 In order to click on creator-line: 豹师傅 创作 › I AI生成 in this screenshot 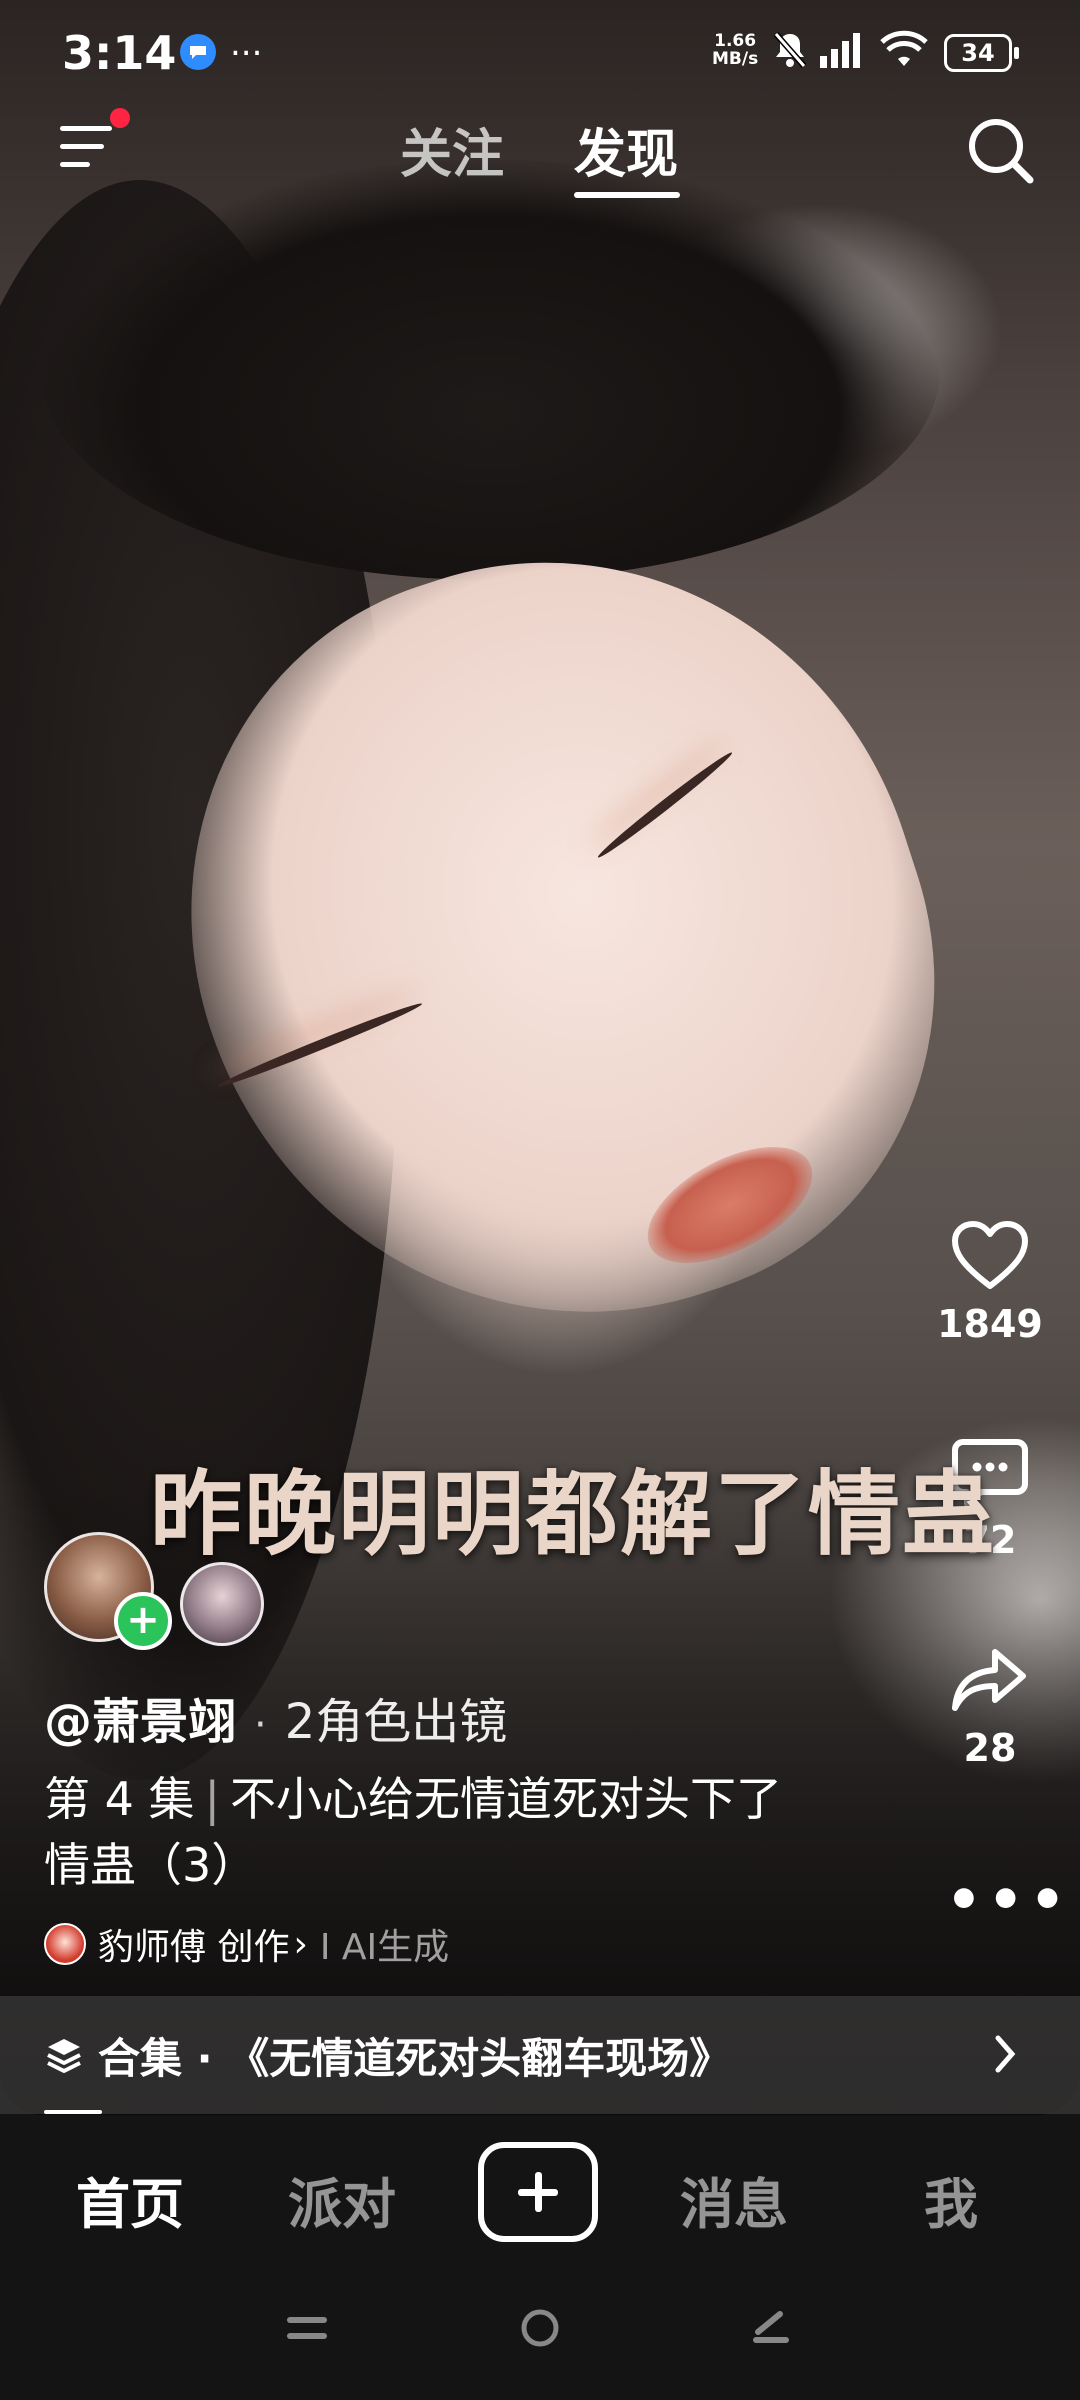, I will do `click(246, 1944)`.